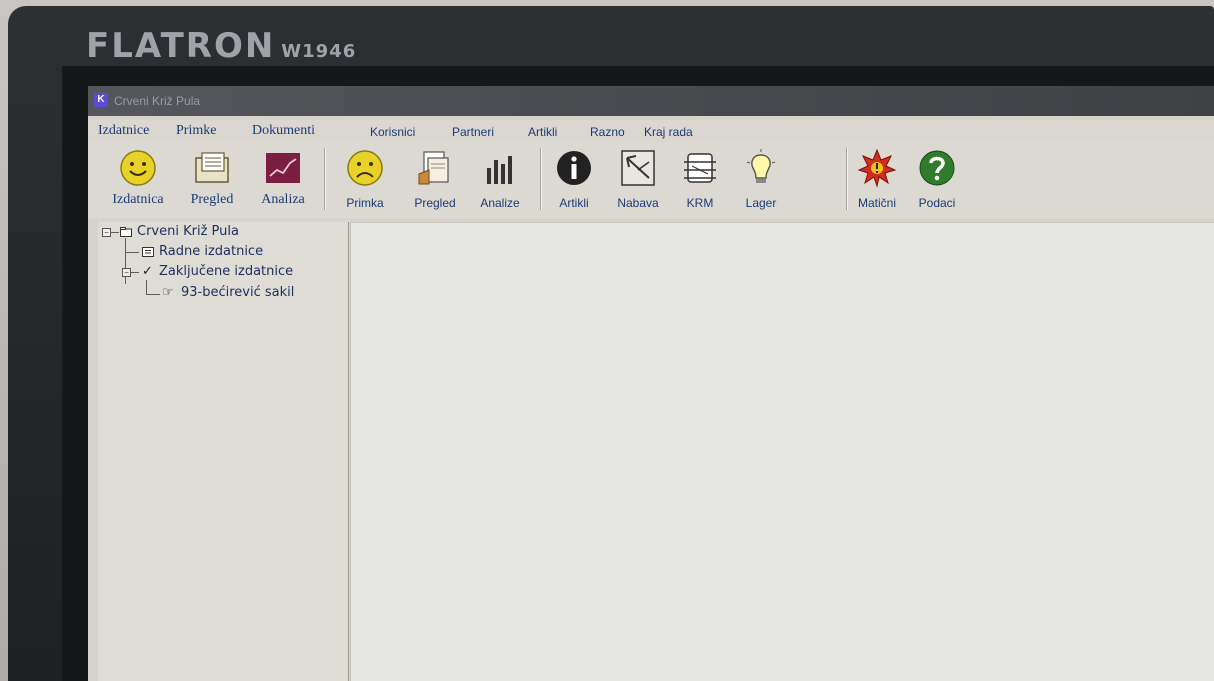 The image size is (1214, 681). I want to click on tree-collapse-zakljucene: −, so click(126, 272).